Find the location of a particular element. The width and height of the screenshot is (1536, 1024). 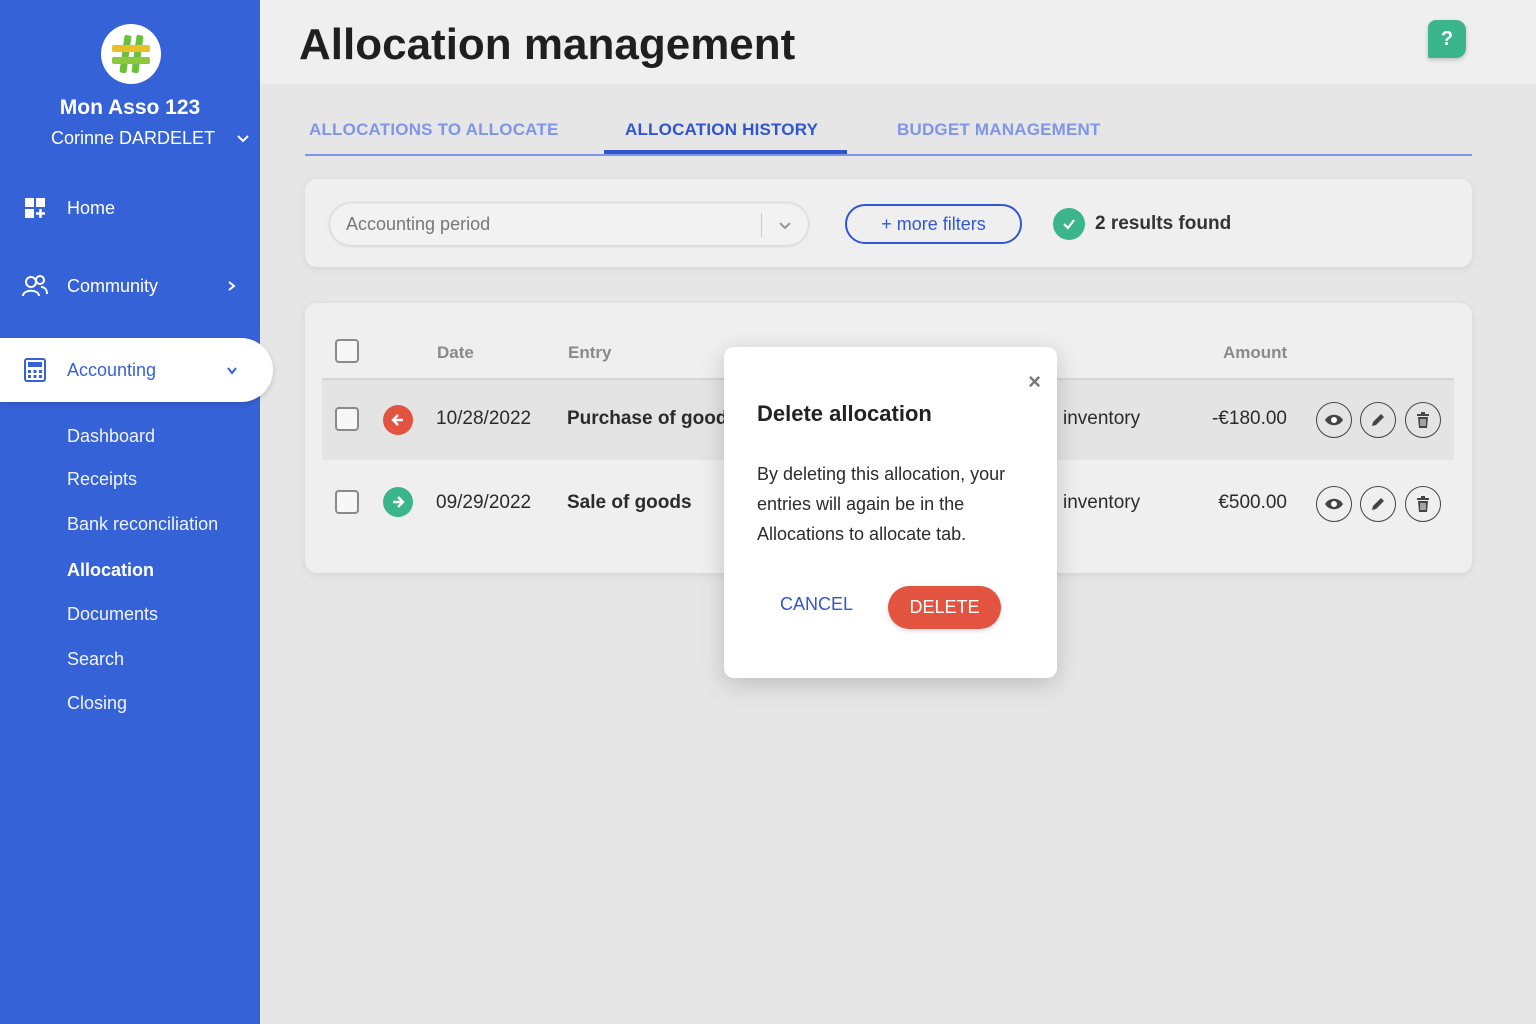

cancel-button: CANCEL is located at coordinates (816, 604).